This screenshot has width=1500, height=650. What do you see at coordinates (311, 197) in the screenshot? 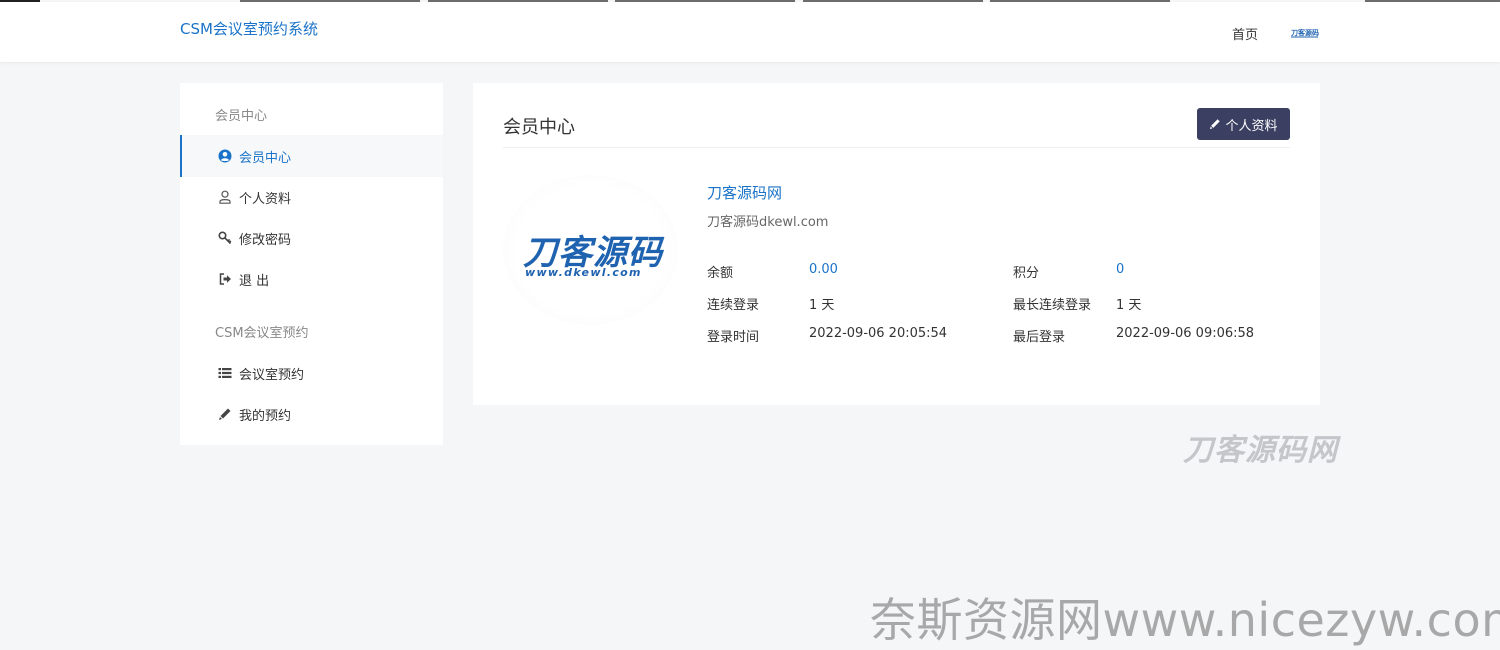
I see `sidebar-item-profile: 个人资料` at bounding box center [311, 197].